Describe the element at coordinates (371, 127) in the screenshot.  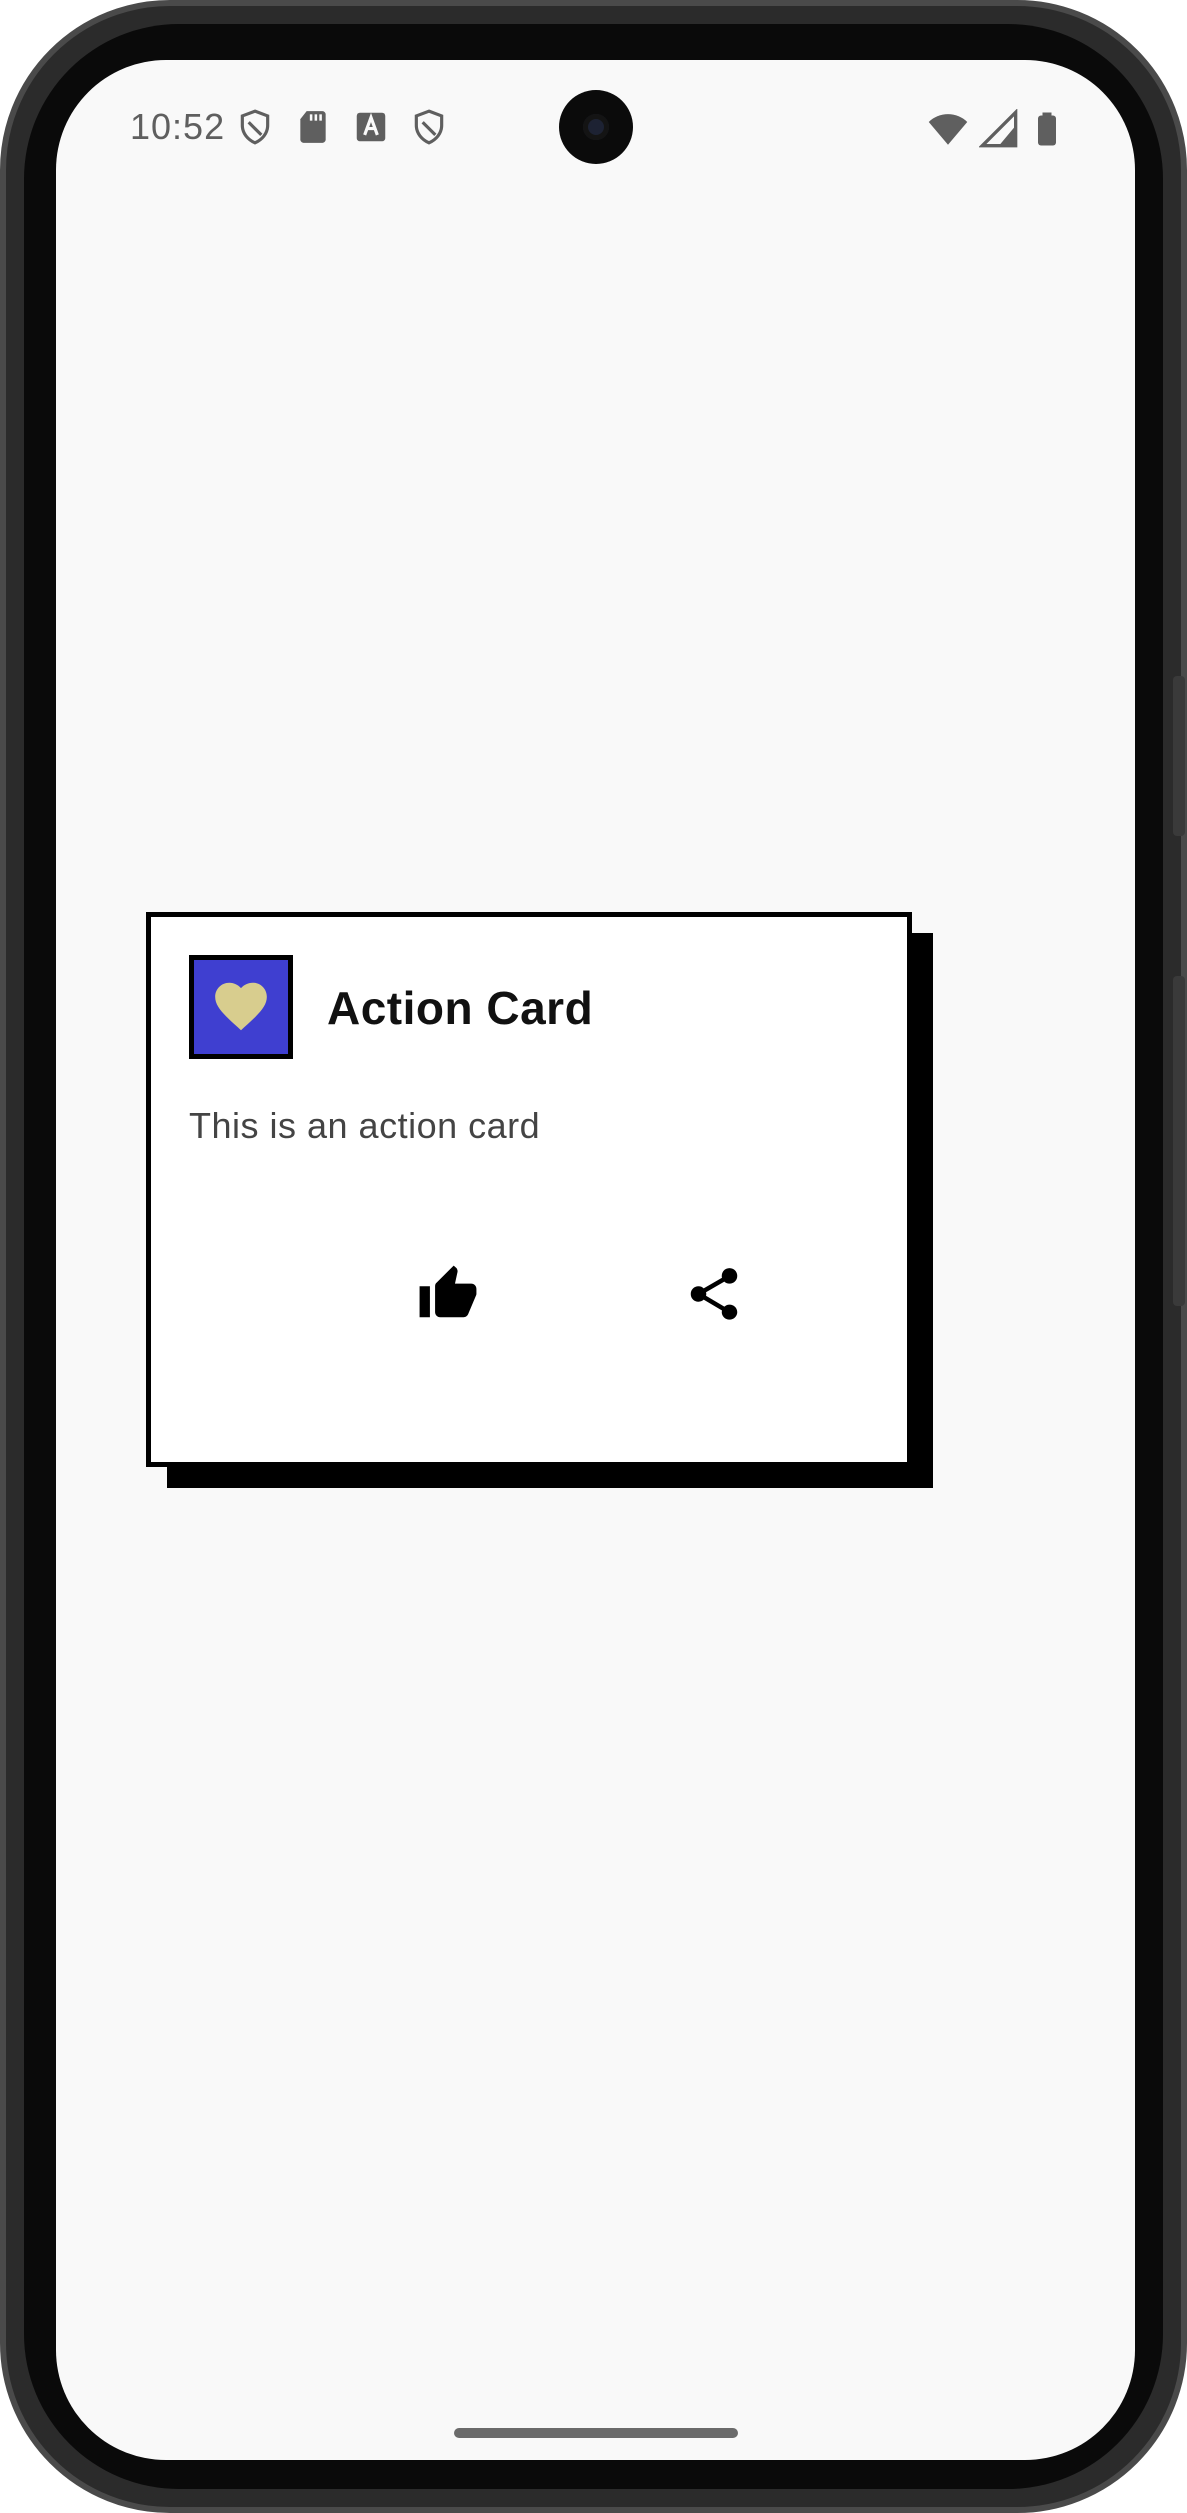
I see `font-a-icon` at that location.